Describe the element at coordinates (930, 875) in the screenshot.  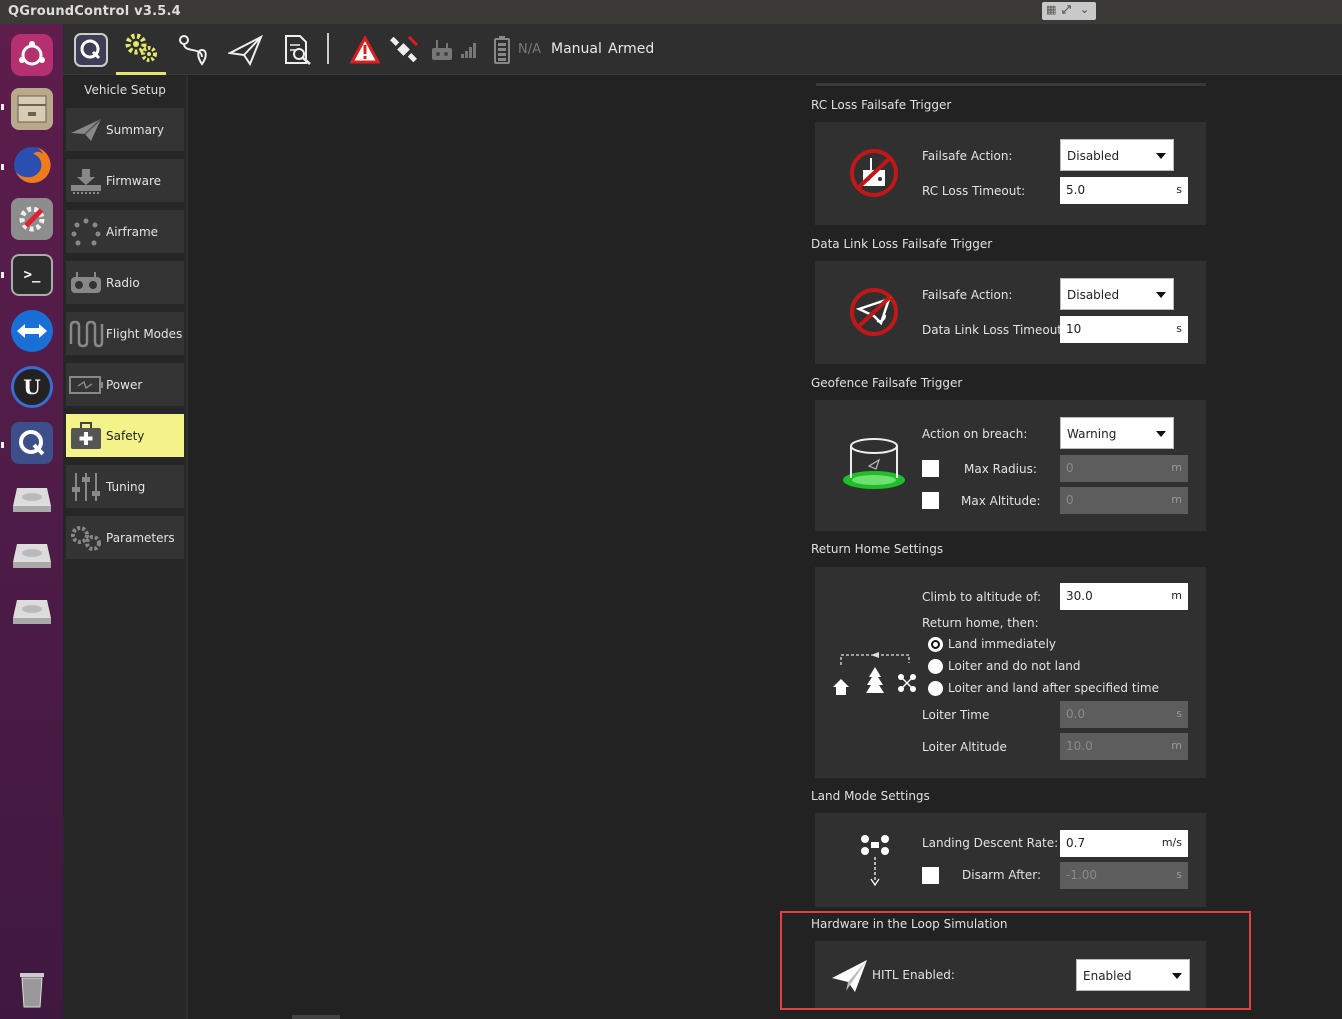
I see `disarm-after-checkbox` at that location.